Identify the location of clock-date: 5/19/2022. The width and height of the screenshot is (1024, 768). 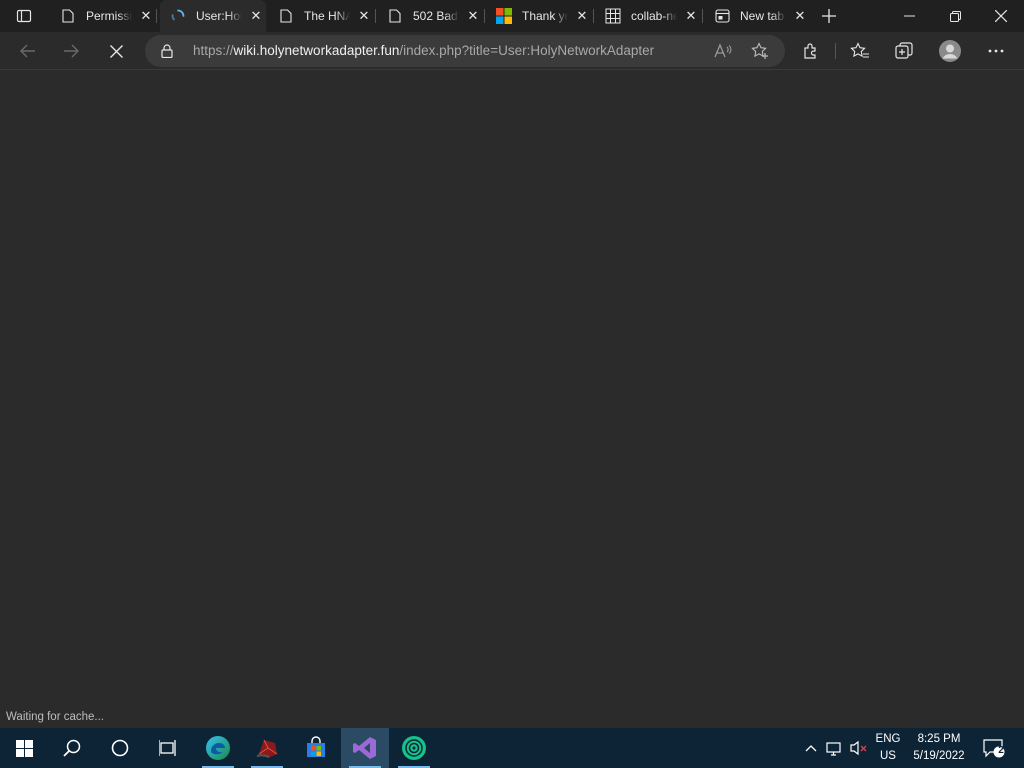
(939, 756).